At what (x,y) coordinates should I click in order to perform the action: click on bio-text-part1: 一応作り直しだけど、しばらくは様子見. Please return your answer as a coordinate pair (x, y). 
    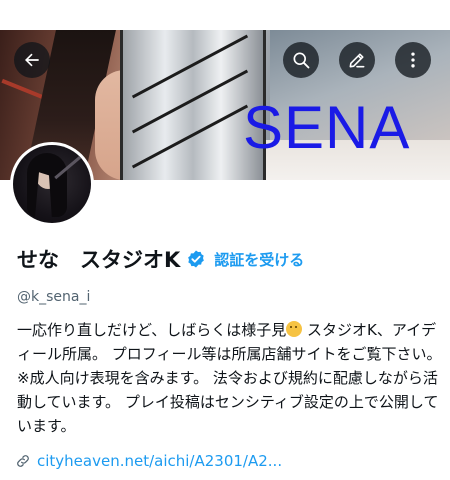
    Looking at the image, I should click on (152, 330).